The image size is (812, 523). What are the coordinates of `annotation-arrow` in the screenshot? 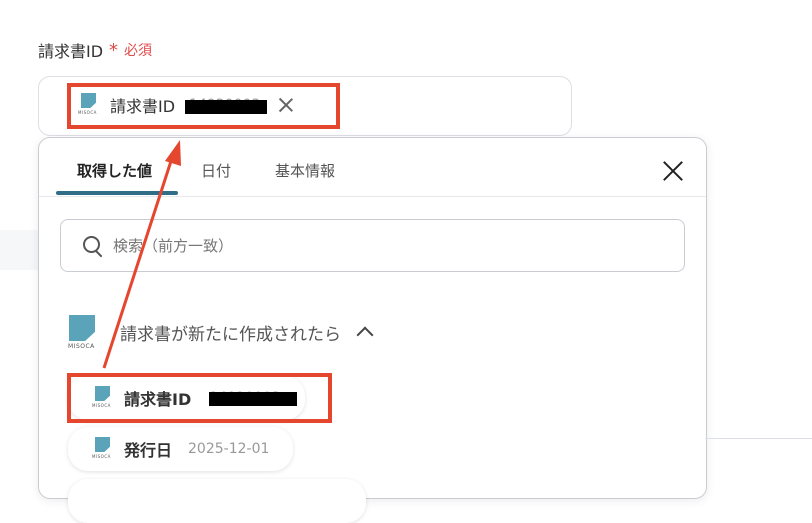 It's located at (141, 254).